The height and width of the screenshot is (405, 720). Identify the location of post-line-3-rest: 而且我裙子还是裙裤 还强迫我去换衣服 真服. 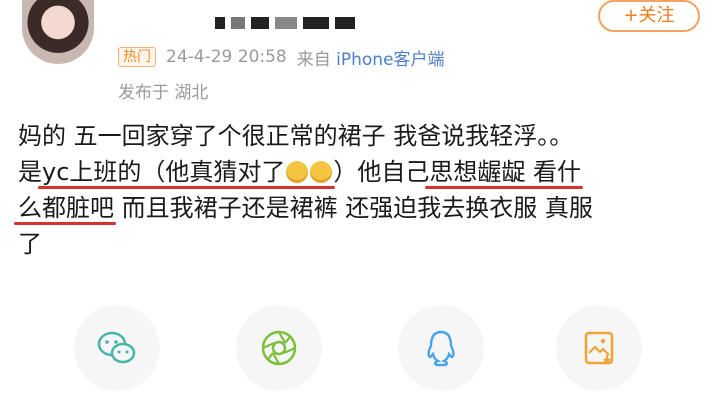
(353, 208).